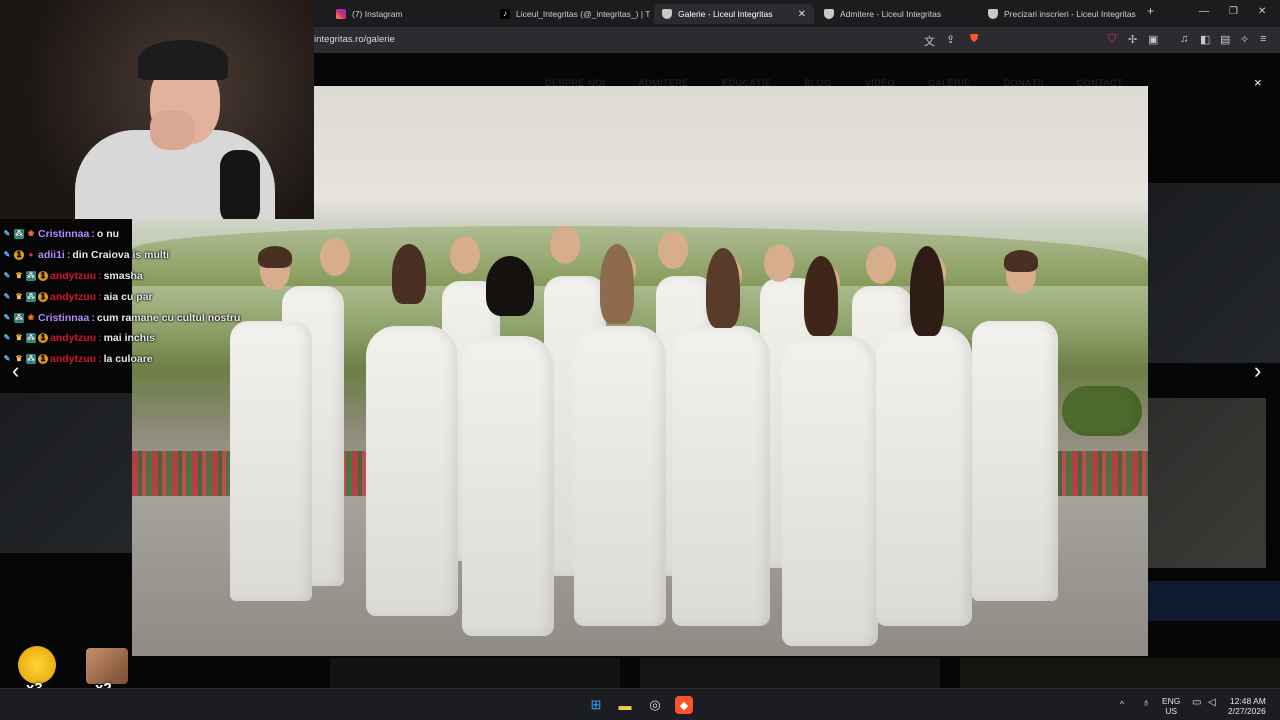 The image size is (1280, 720). Describe the element at coordinates (31, 234) in the screenshot. I see `flower-badge-icon: ❀` at that location.